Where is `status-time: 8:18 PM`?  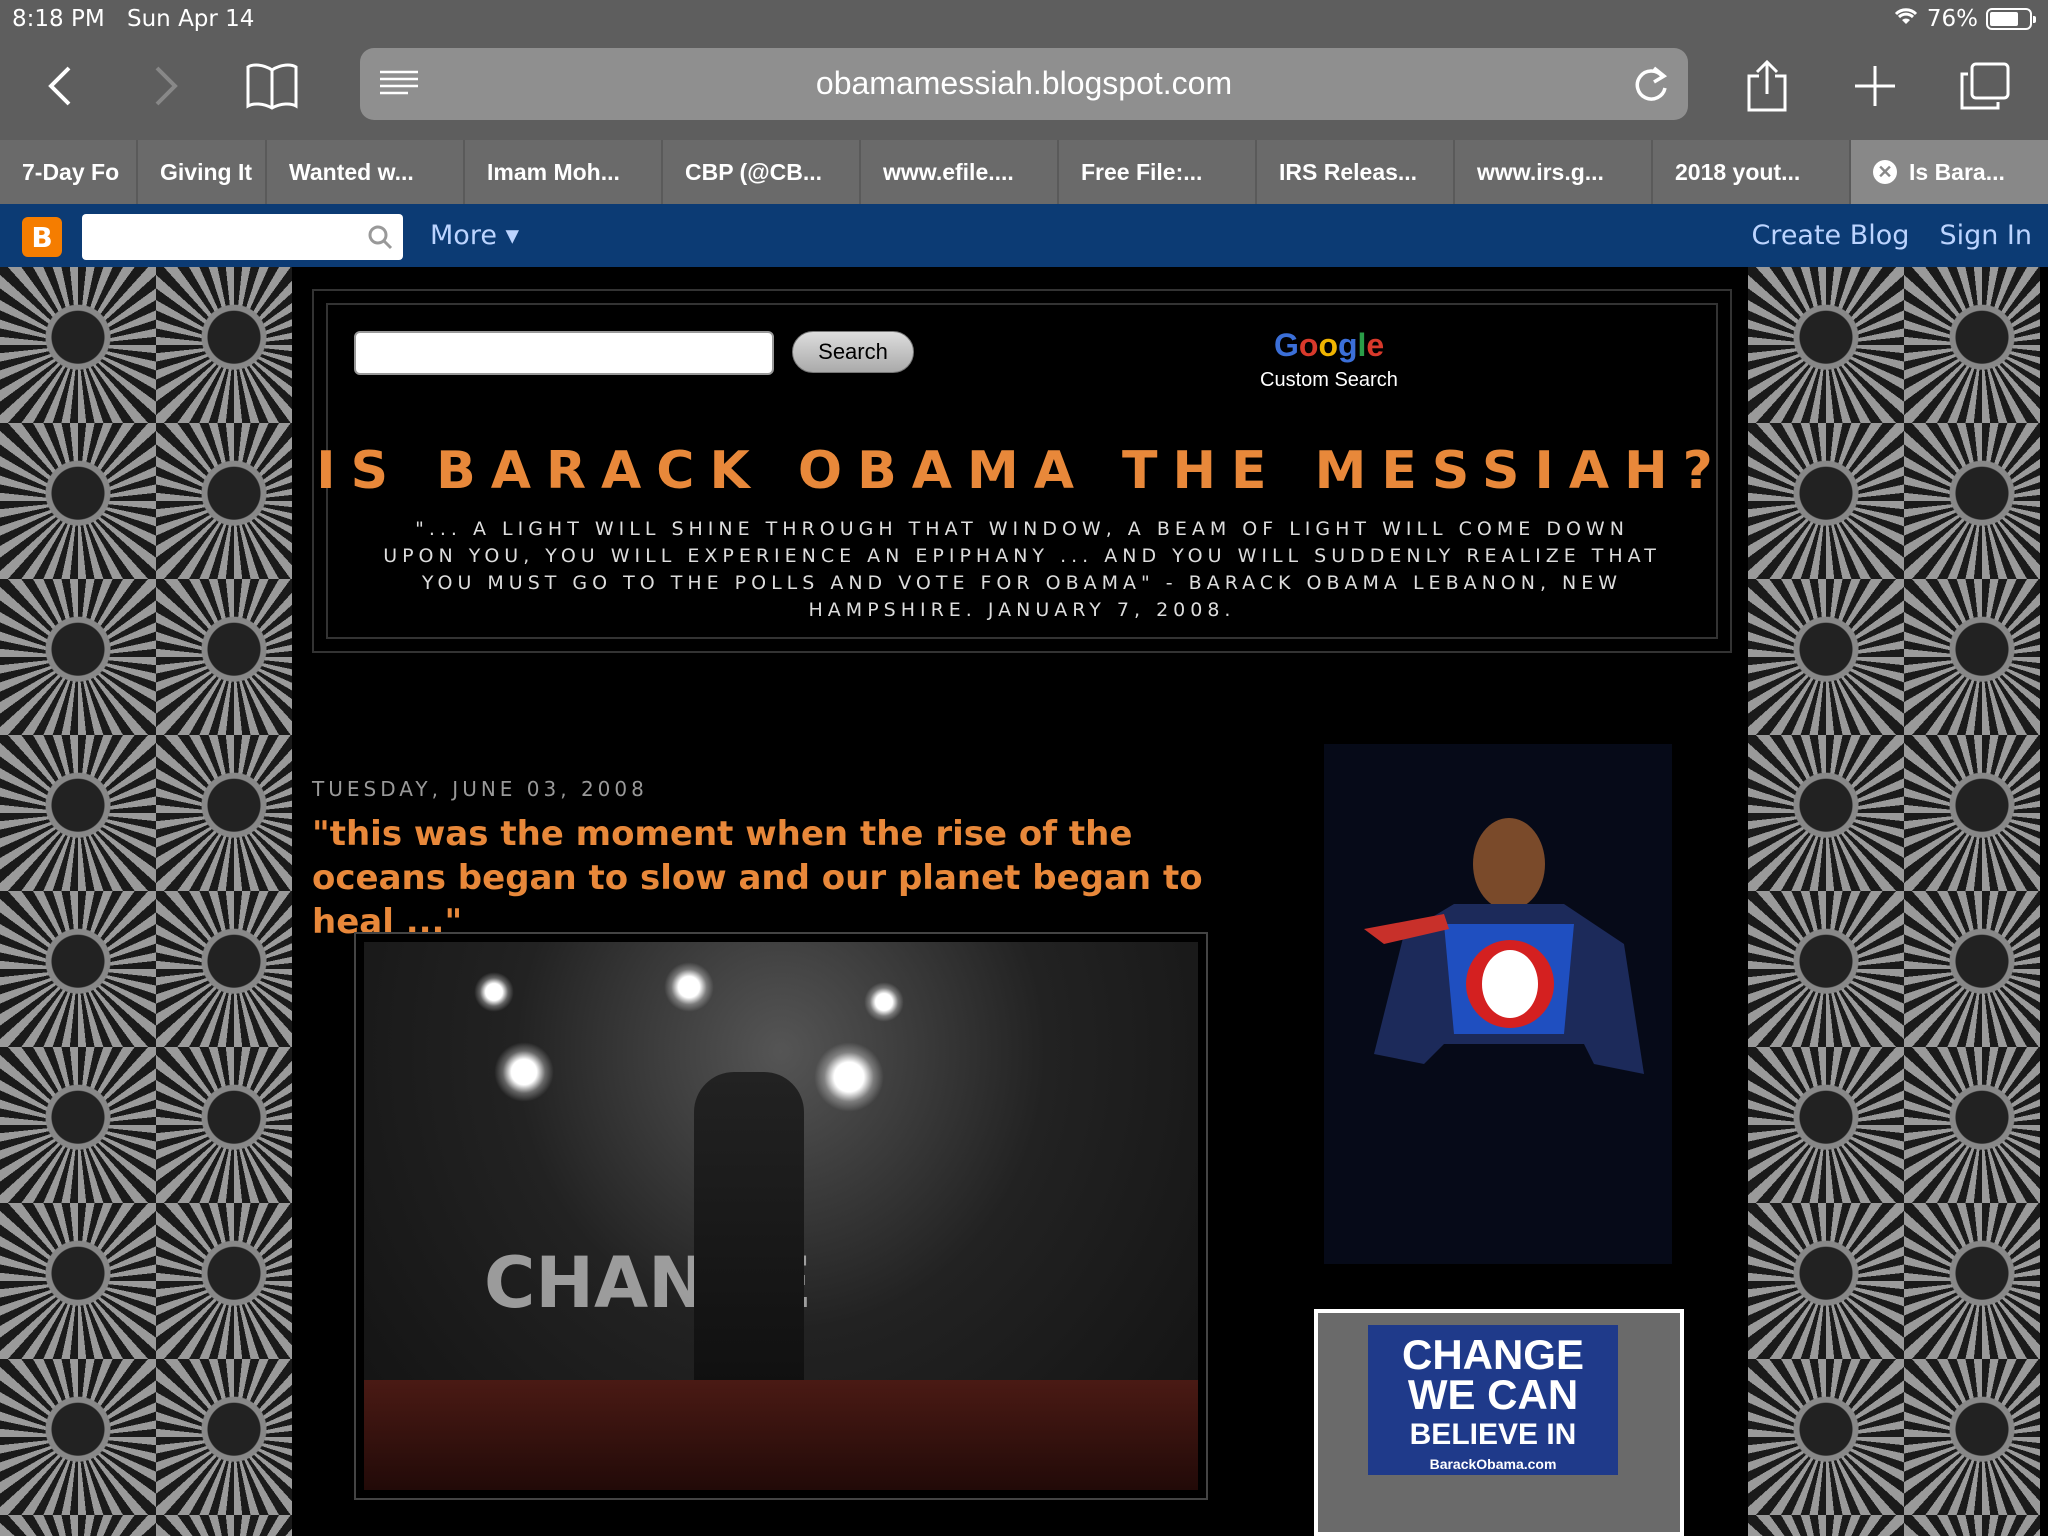 status-time: 8:18 PM is located at coordinates (58, 19).